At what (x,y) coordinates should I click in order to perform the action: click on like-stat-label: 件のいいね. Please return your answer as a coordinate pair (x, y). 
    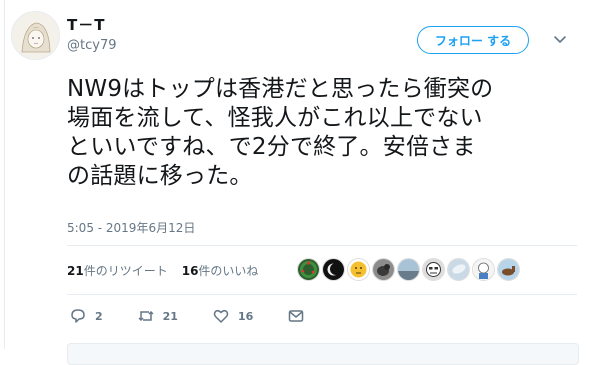
    Looking at the image, I should click on (228, 271).